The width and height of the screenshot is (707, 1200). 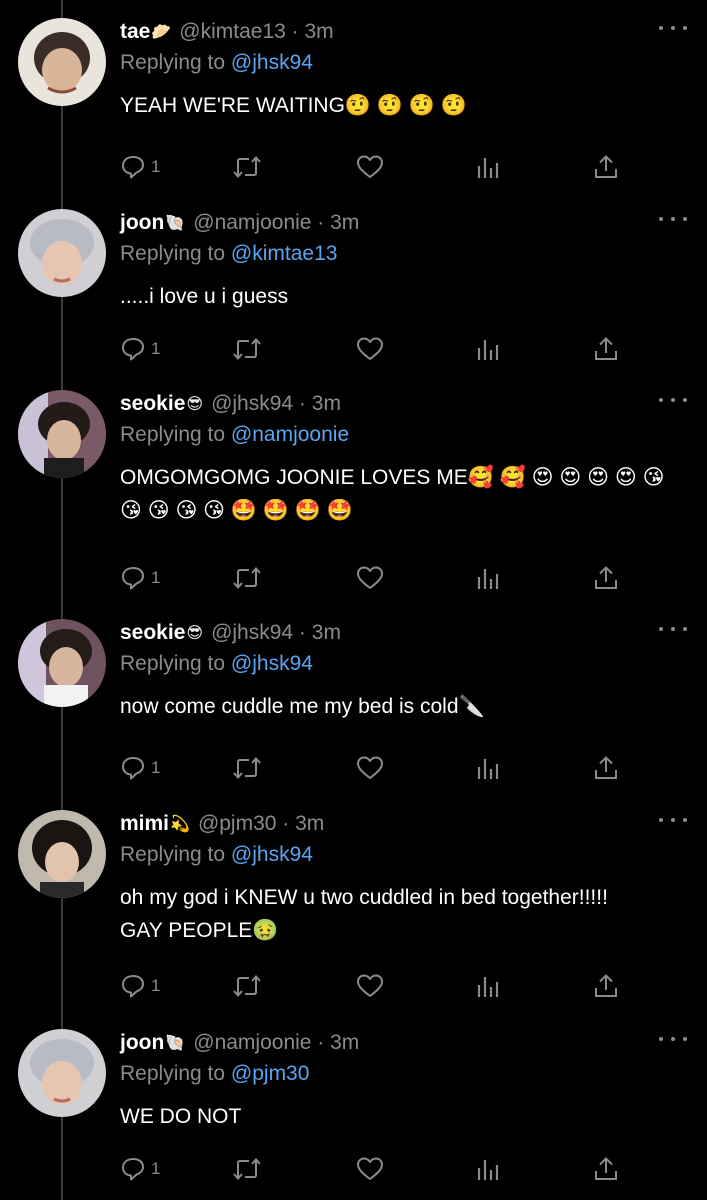 What do you see at coordinates (161, 32) in the screenshot?
I see `name-emoji: 🥟` at bounding box center [161, 32].